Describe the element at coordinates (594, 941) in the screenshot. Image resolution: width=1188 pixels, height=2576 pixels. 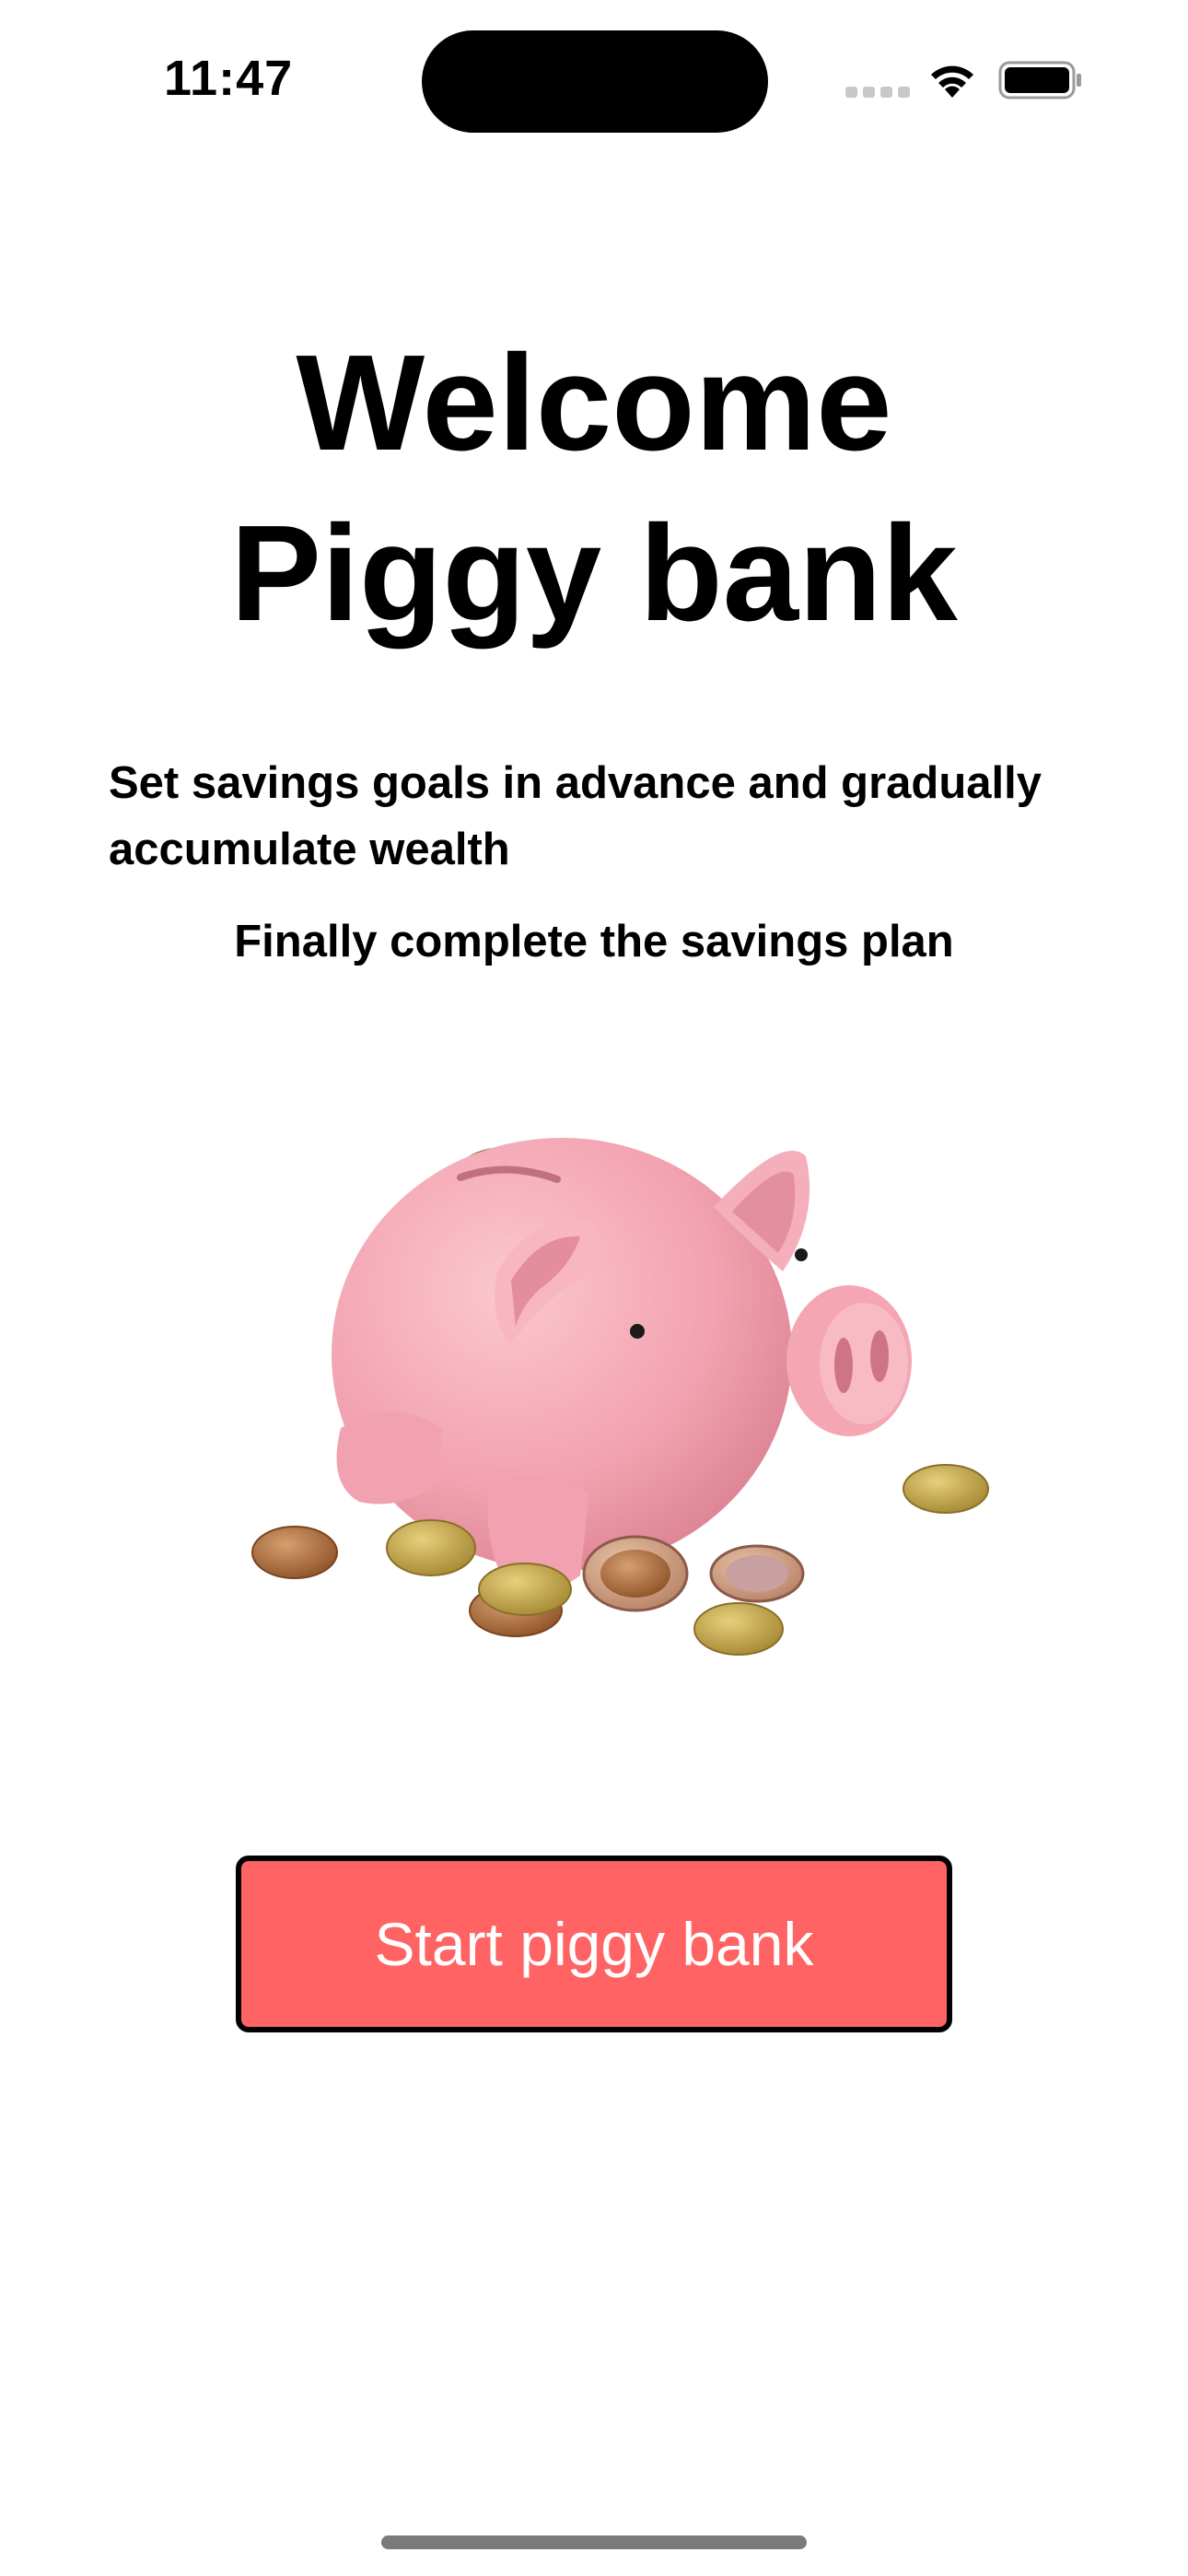
I see `welcome-subdescription: Finally complete the savings plan` at that location.